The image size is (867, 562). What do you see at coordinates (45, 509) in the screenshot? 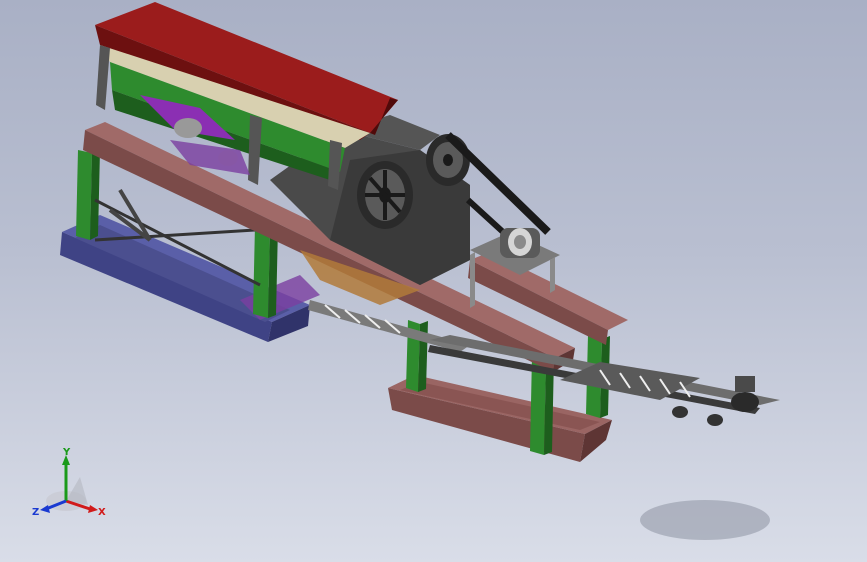
I see `z-axis-arrow` at bounding box center [45, 509].